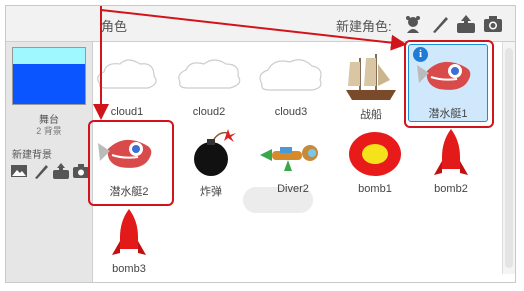  I want to click on annotation-box-submarine1, so click(449, 84).